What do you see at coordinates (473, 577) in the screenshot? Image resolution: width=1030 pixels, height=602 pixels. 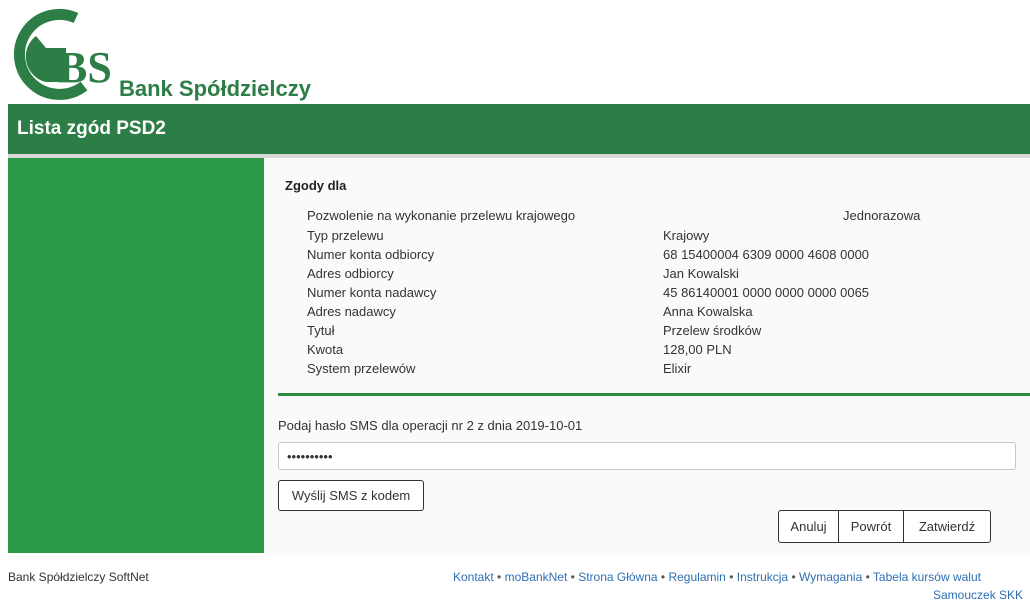 I see `footer-link-contact: Kontakt` at bounding box center [473, 577].